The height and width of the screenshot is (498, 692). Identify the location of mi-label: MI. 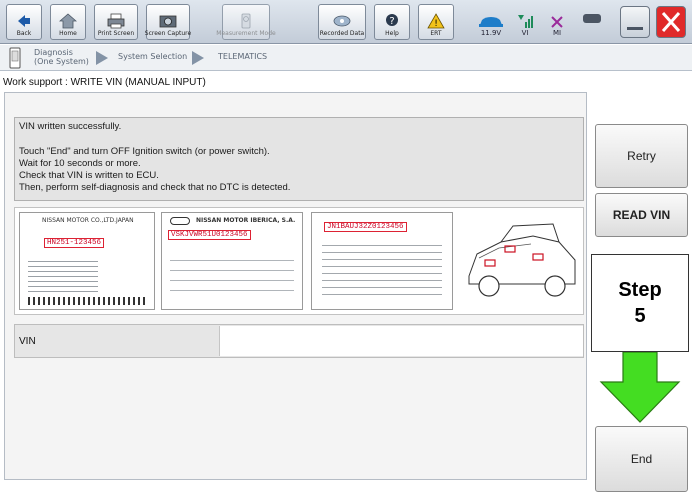
(557, 33).